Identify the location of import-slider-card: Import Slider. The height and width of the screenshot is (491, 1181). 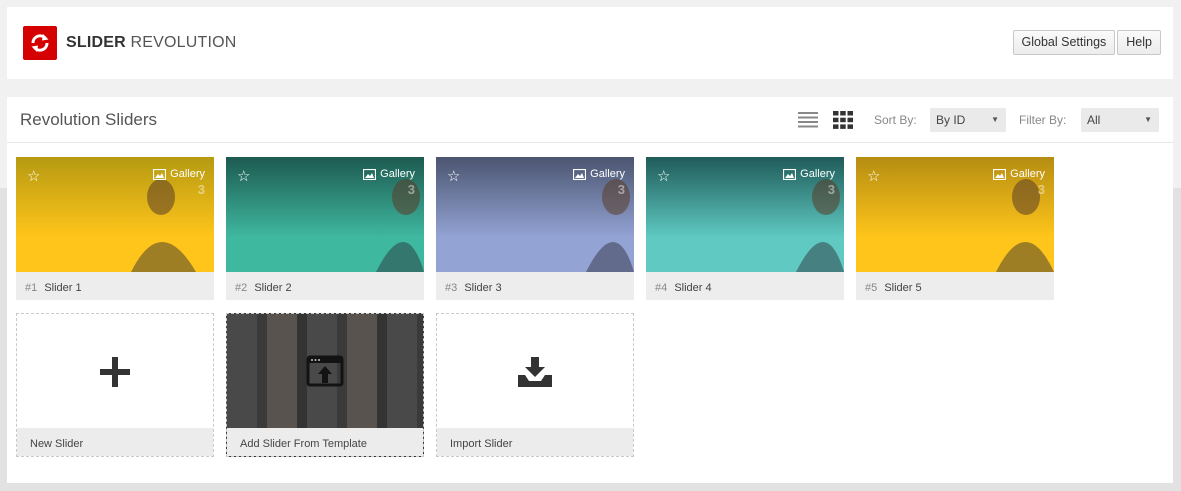
(535, 385).